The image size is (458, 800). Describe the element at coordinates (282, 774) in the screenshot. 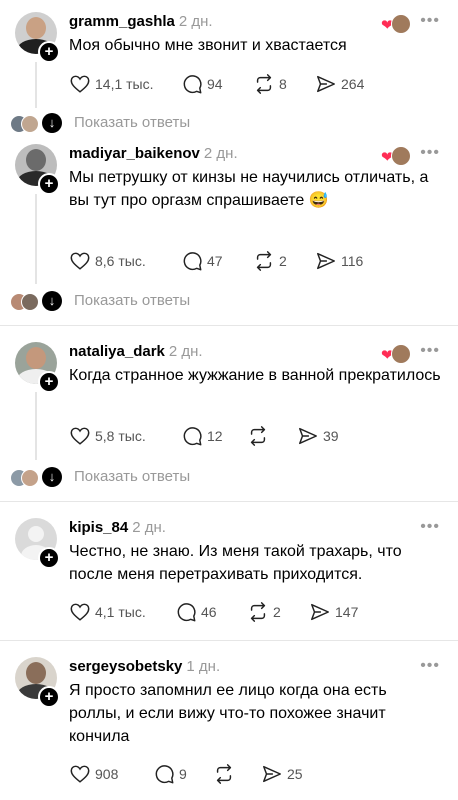

I see `share-button: 25` at that location.